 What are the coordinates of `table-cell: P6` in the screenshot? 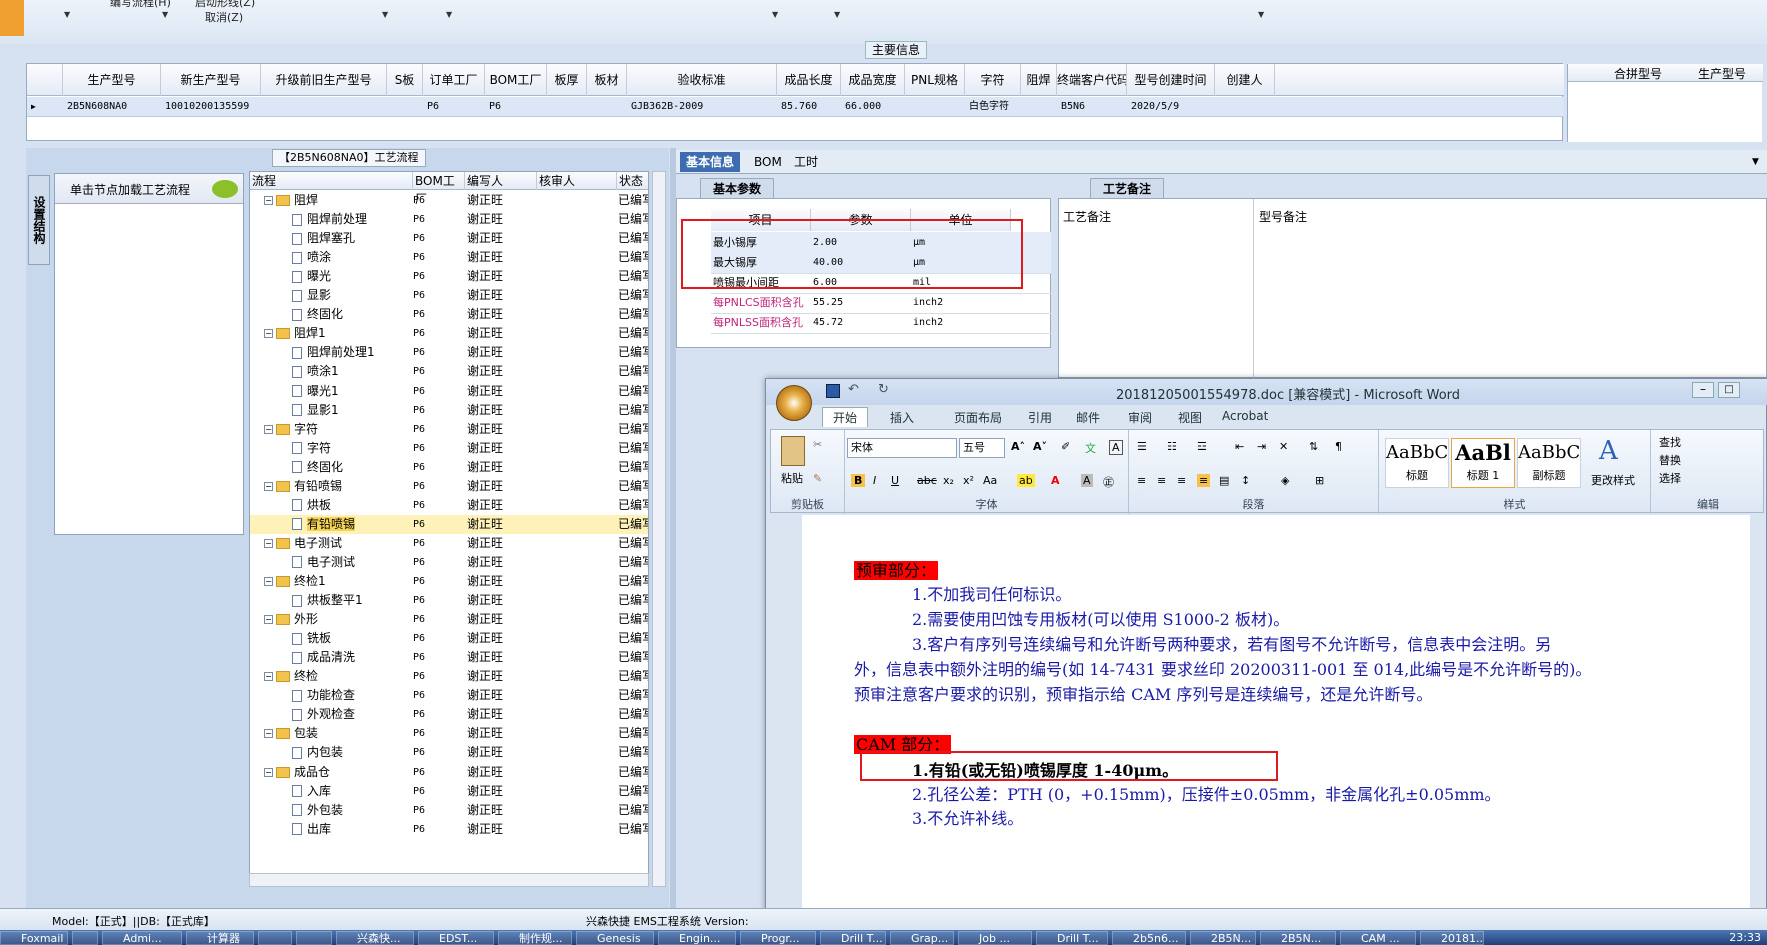 It's located at (516, 107).